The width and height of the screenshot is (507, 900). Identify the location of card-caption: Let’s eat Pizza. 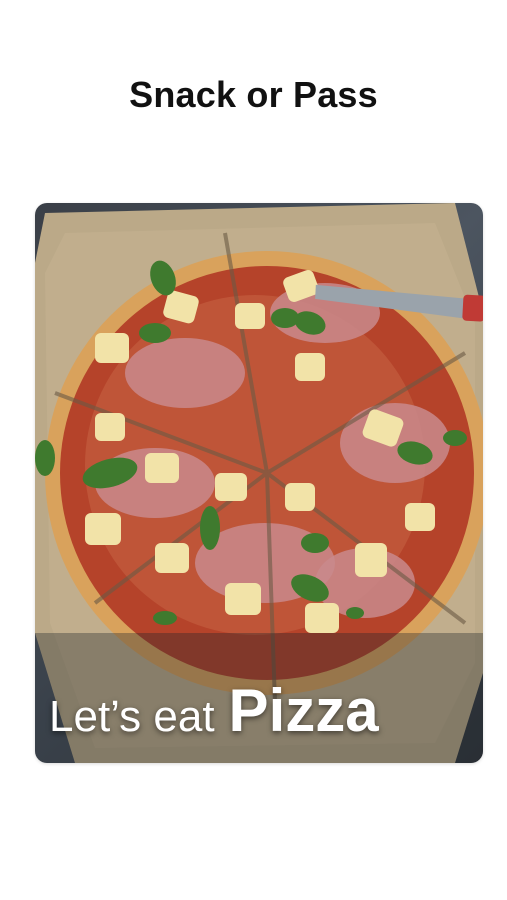
(214, 710).